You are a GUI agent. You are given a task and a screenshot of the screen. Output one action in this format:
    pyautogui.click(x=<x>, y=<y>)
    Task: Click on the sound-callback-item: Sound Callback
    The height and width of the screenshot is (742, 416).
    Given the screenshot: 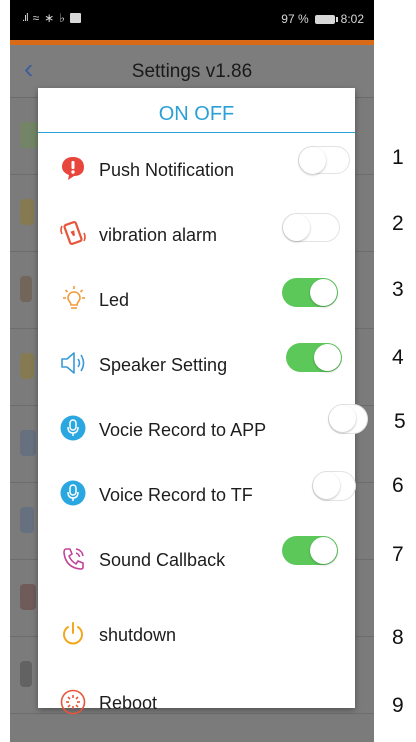 What is the action you would take?
    pyautogui.click(x=196, y=560)
    